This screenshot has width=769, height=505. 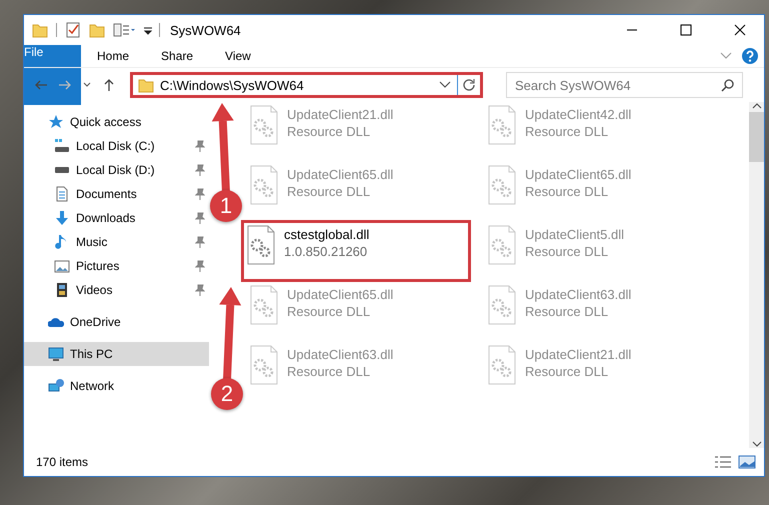 I want to click on address-path: C:\Windows\SysWOW64, so click(x=232, y=85).